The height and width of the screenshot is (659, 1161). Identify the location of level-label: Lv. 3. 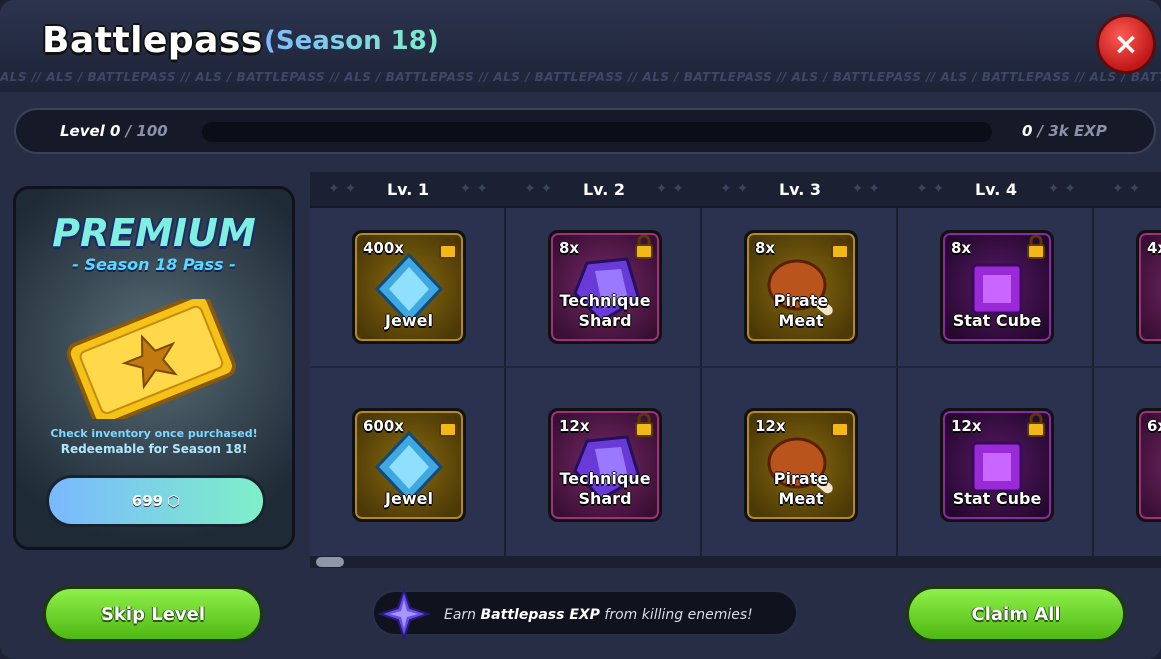
(800, 189).